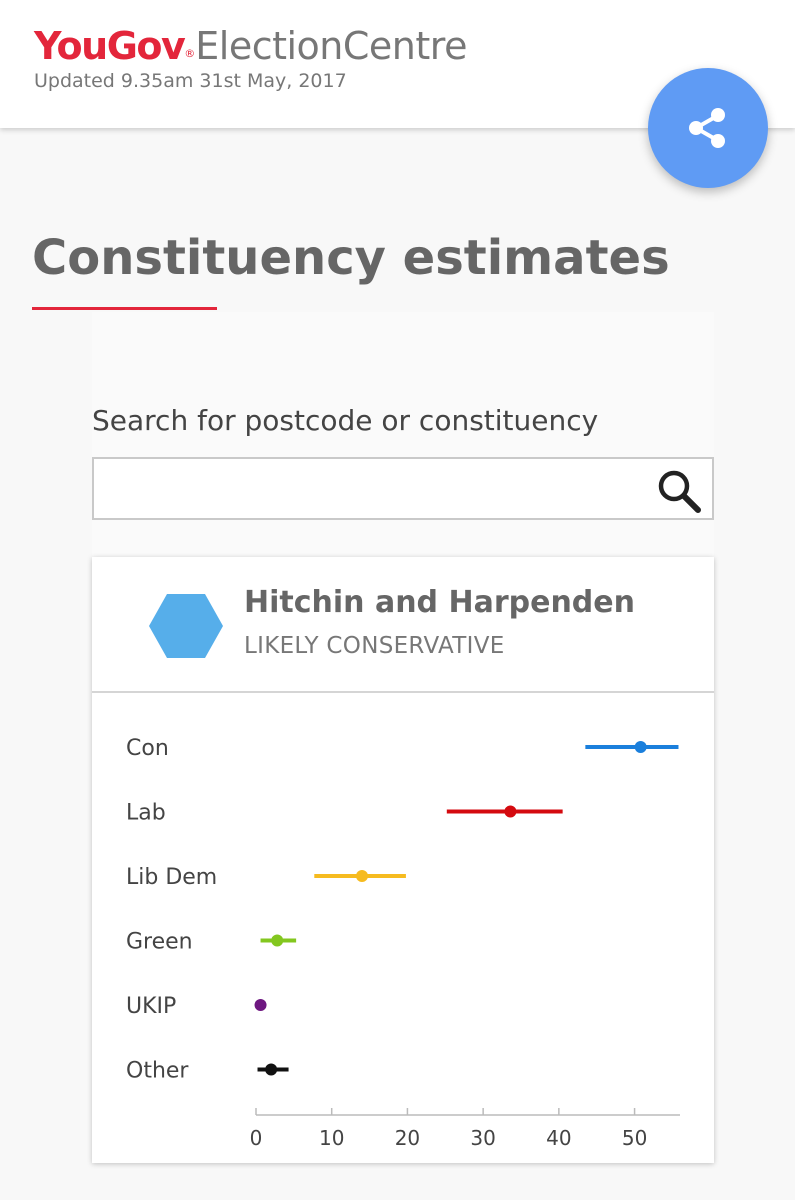  What do you see at coordinates (124, 308) in the screenshot?
I see `title-underline` at bounding box center [124, 308].